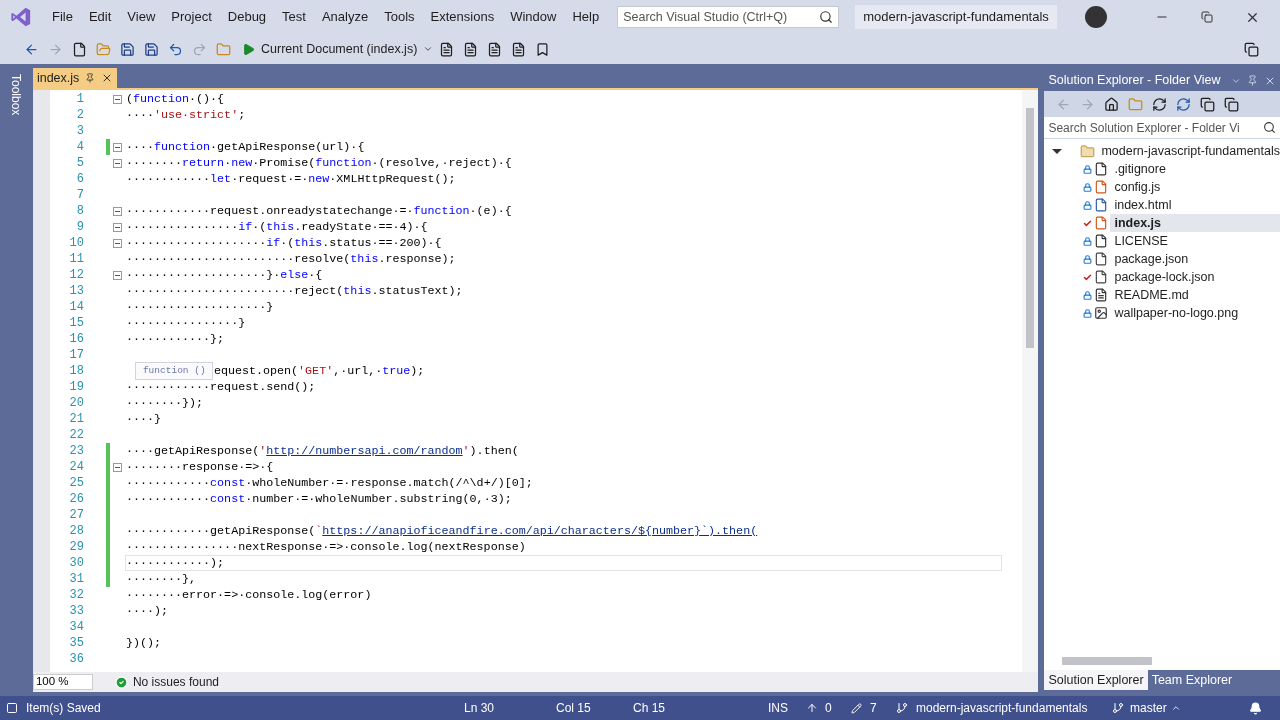 This screenshot has height=720, width=1280. I want to click on save-all-icon, so click(151, 49).